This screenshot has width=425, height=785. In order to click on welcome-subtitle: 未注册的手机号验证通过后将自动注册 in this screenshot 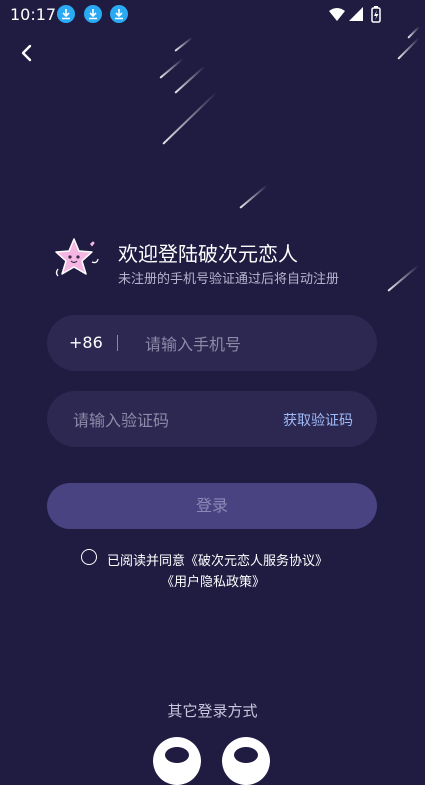, I will do `click(229, 279)`.